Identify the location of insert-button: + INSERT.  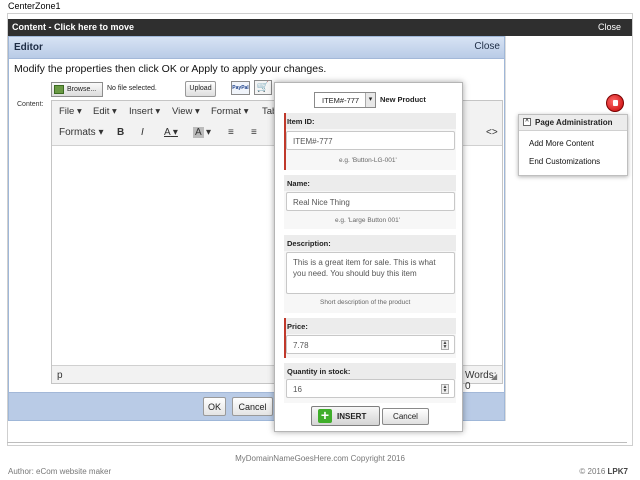
(345, 416).